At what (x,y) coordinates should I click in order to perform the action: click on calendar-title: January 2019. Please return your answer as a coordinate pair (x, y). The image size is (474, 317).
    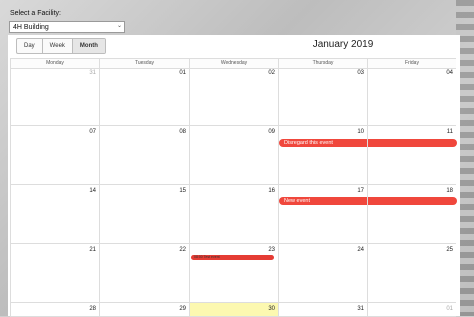
    Looking at the image, I should click on (343, 44).